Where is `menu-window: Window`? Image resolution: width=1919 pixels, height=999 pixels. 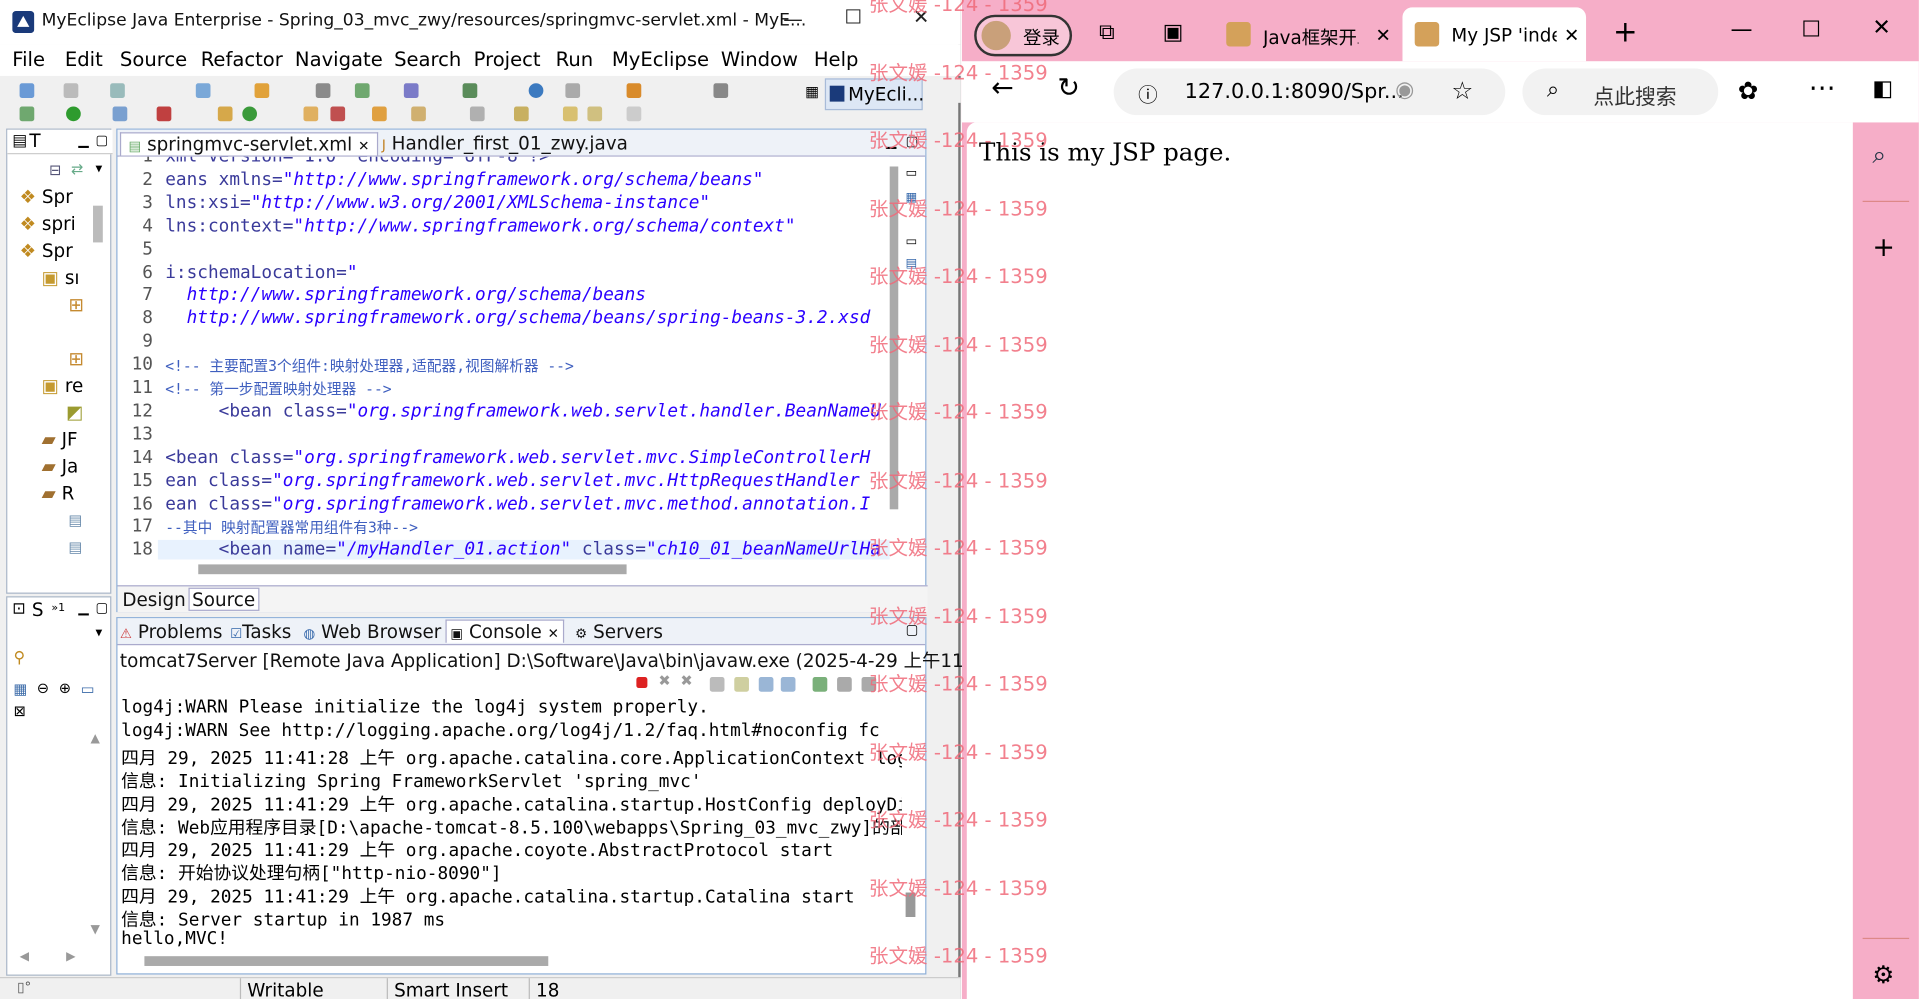 menu-window: Window is located at coordinates (759, 59).